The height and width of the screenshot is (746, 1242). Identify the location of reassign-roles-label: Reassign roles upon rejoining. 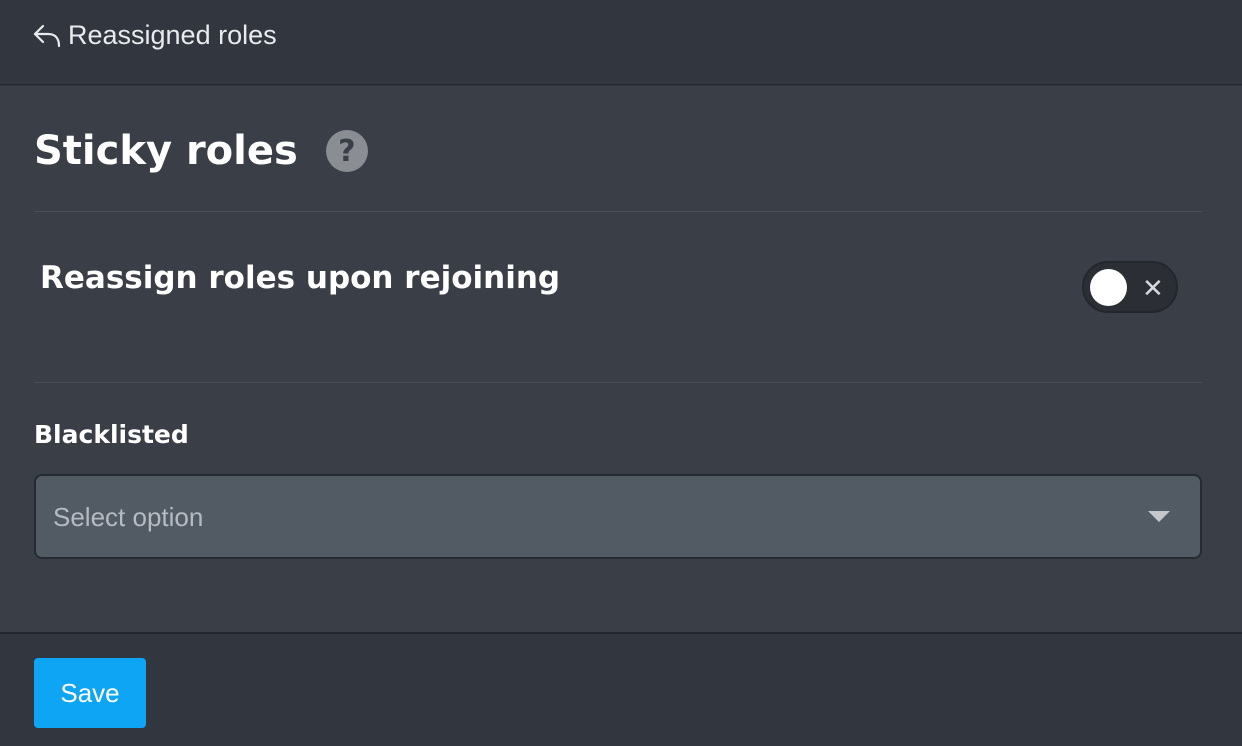
(300, 278).